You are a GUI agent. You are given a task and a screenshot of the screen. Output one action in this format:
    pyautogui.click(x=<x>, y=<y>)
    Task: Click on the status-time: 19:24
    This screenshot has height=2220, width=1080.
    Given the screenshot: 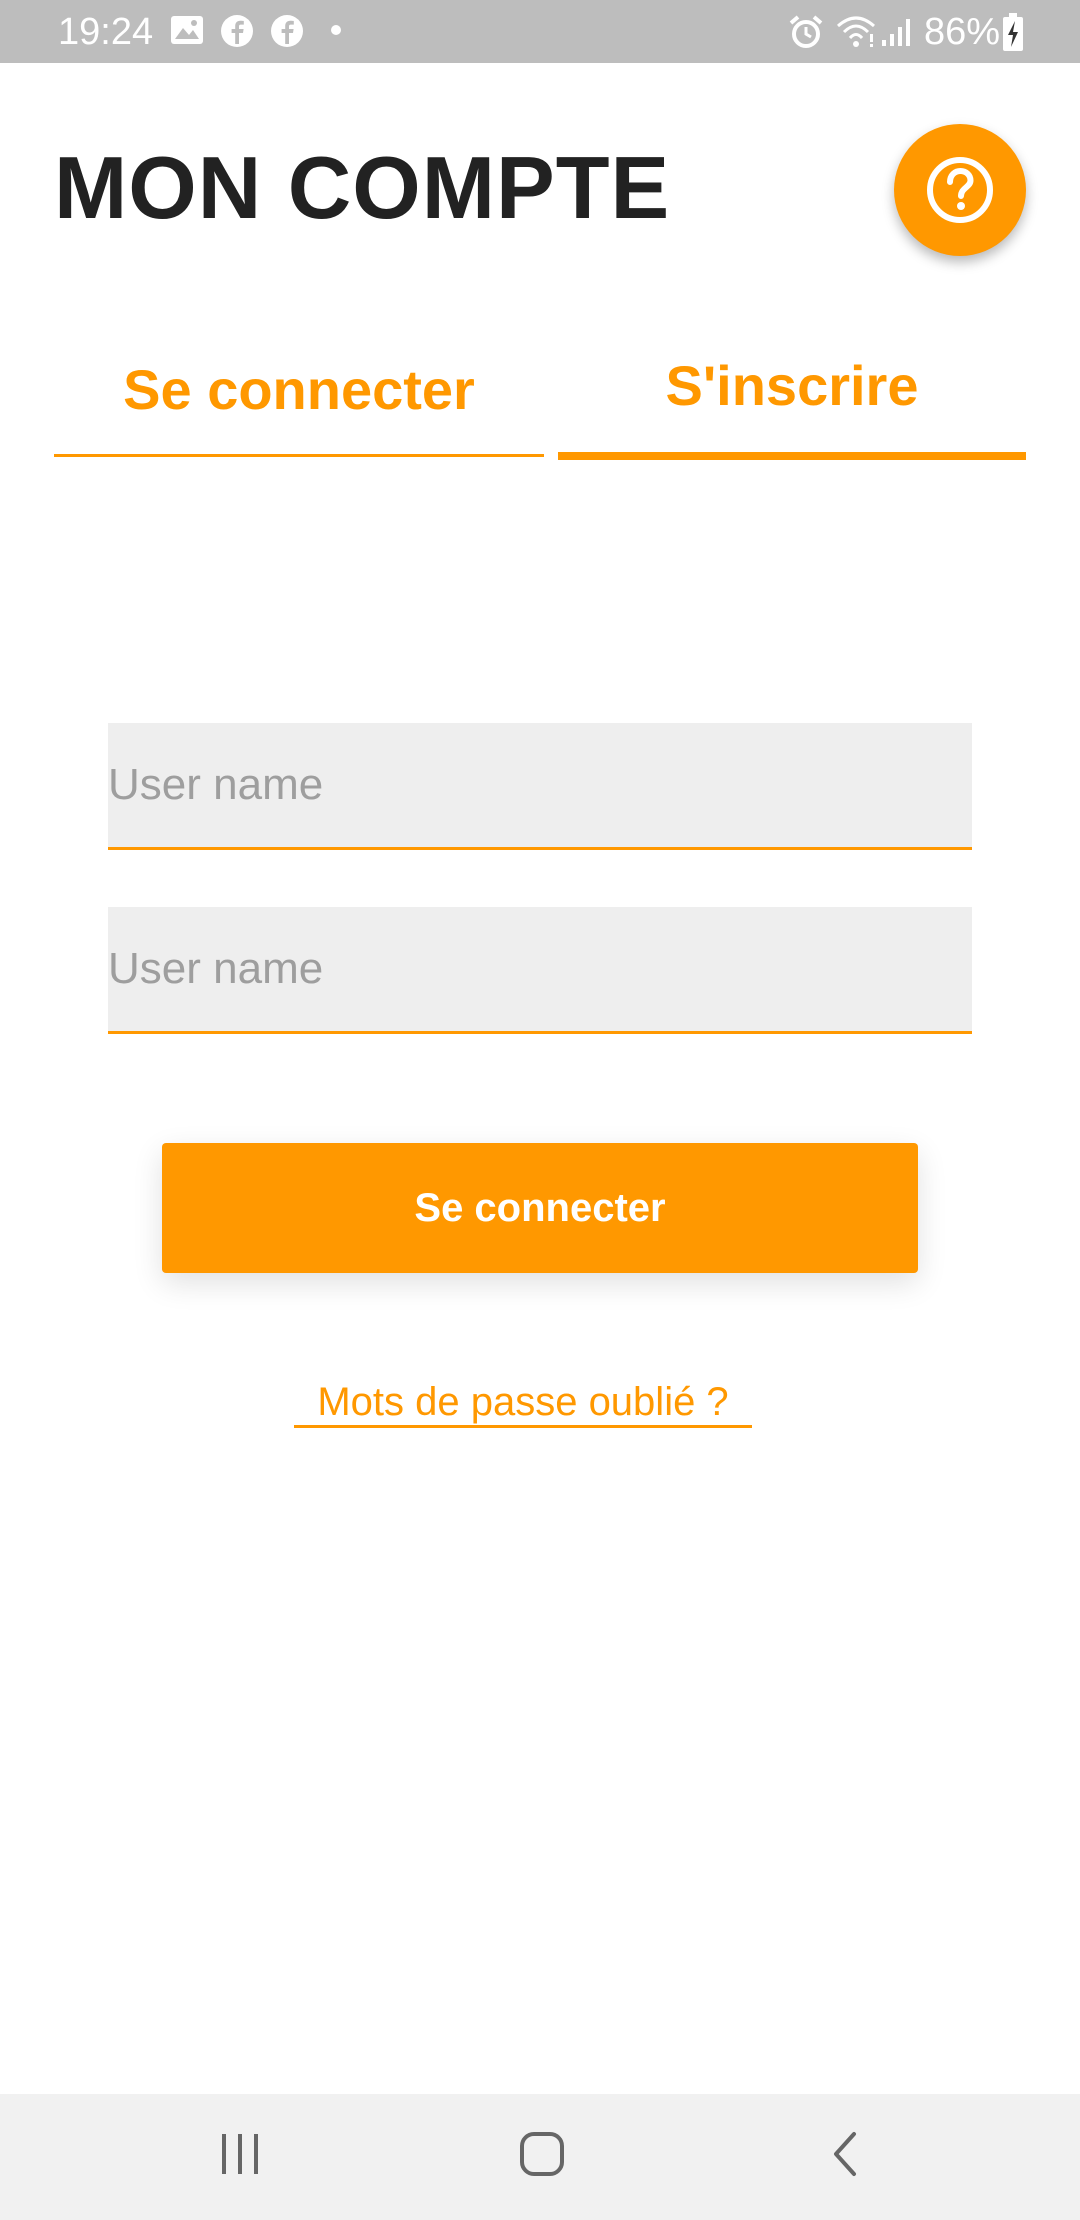 What is the action you would take?
    pyautogui.click(x=106, y=32)
    